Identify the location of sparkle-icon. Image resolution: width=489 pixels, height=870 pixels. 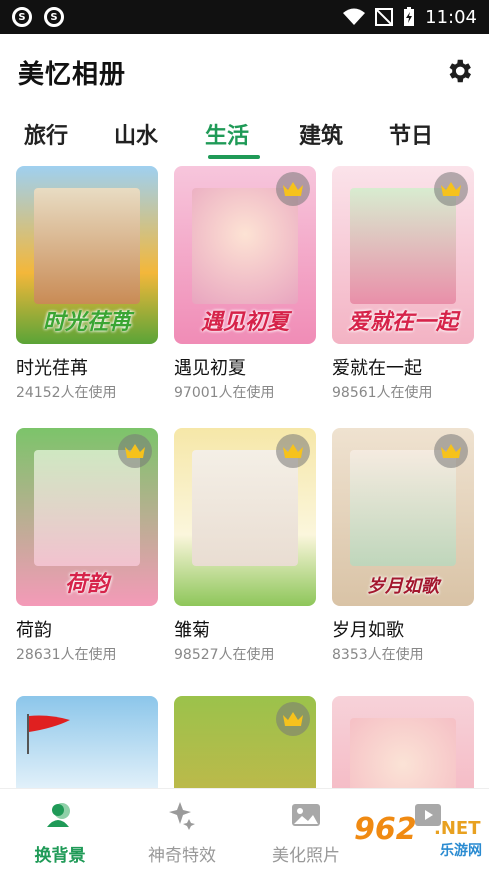
(182, 816).